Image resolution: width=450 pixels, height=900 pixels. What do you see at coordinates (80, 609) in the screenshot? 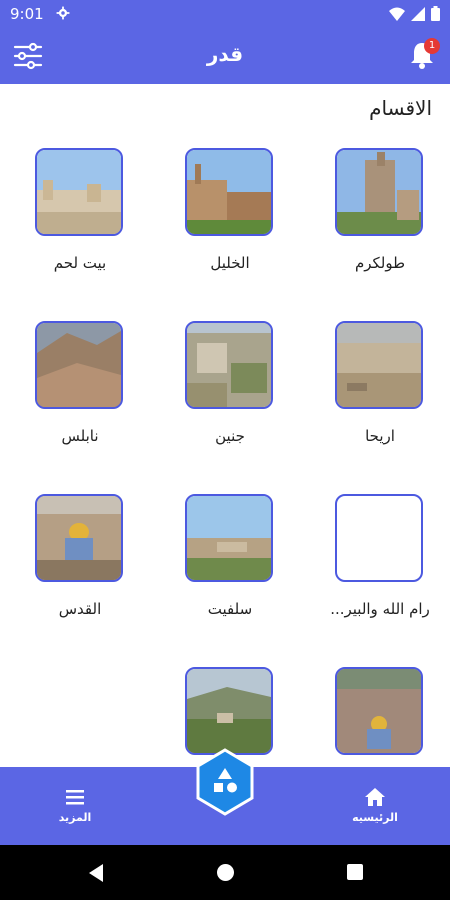
I see `category-label: القدس` at bounding box center [80, 609].